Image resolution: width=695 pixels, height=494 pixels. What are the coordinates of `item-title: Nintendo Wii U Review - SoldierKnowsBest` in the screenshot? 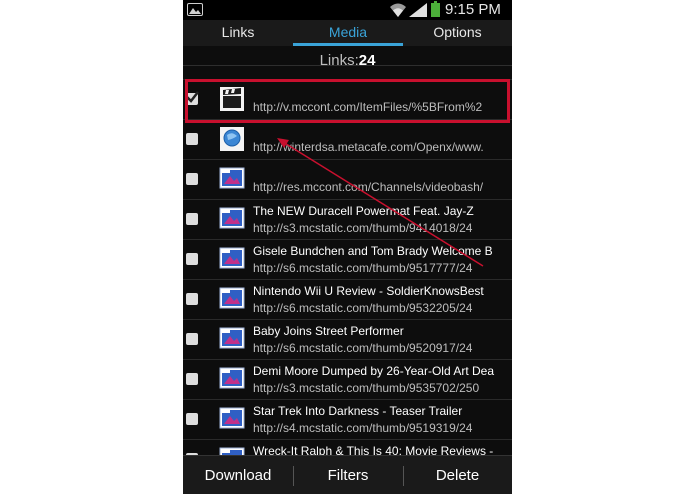 It's located at (368, 291).